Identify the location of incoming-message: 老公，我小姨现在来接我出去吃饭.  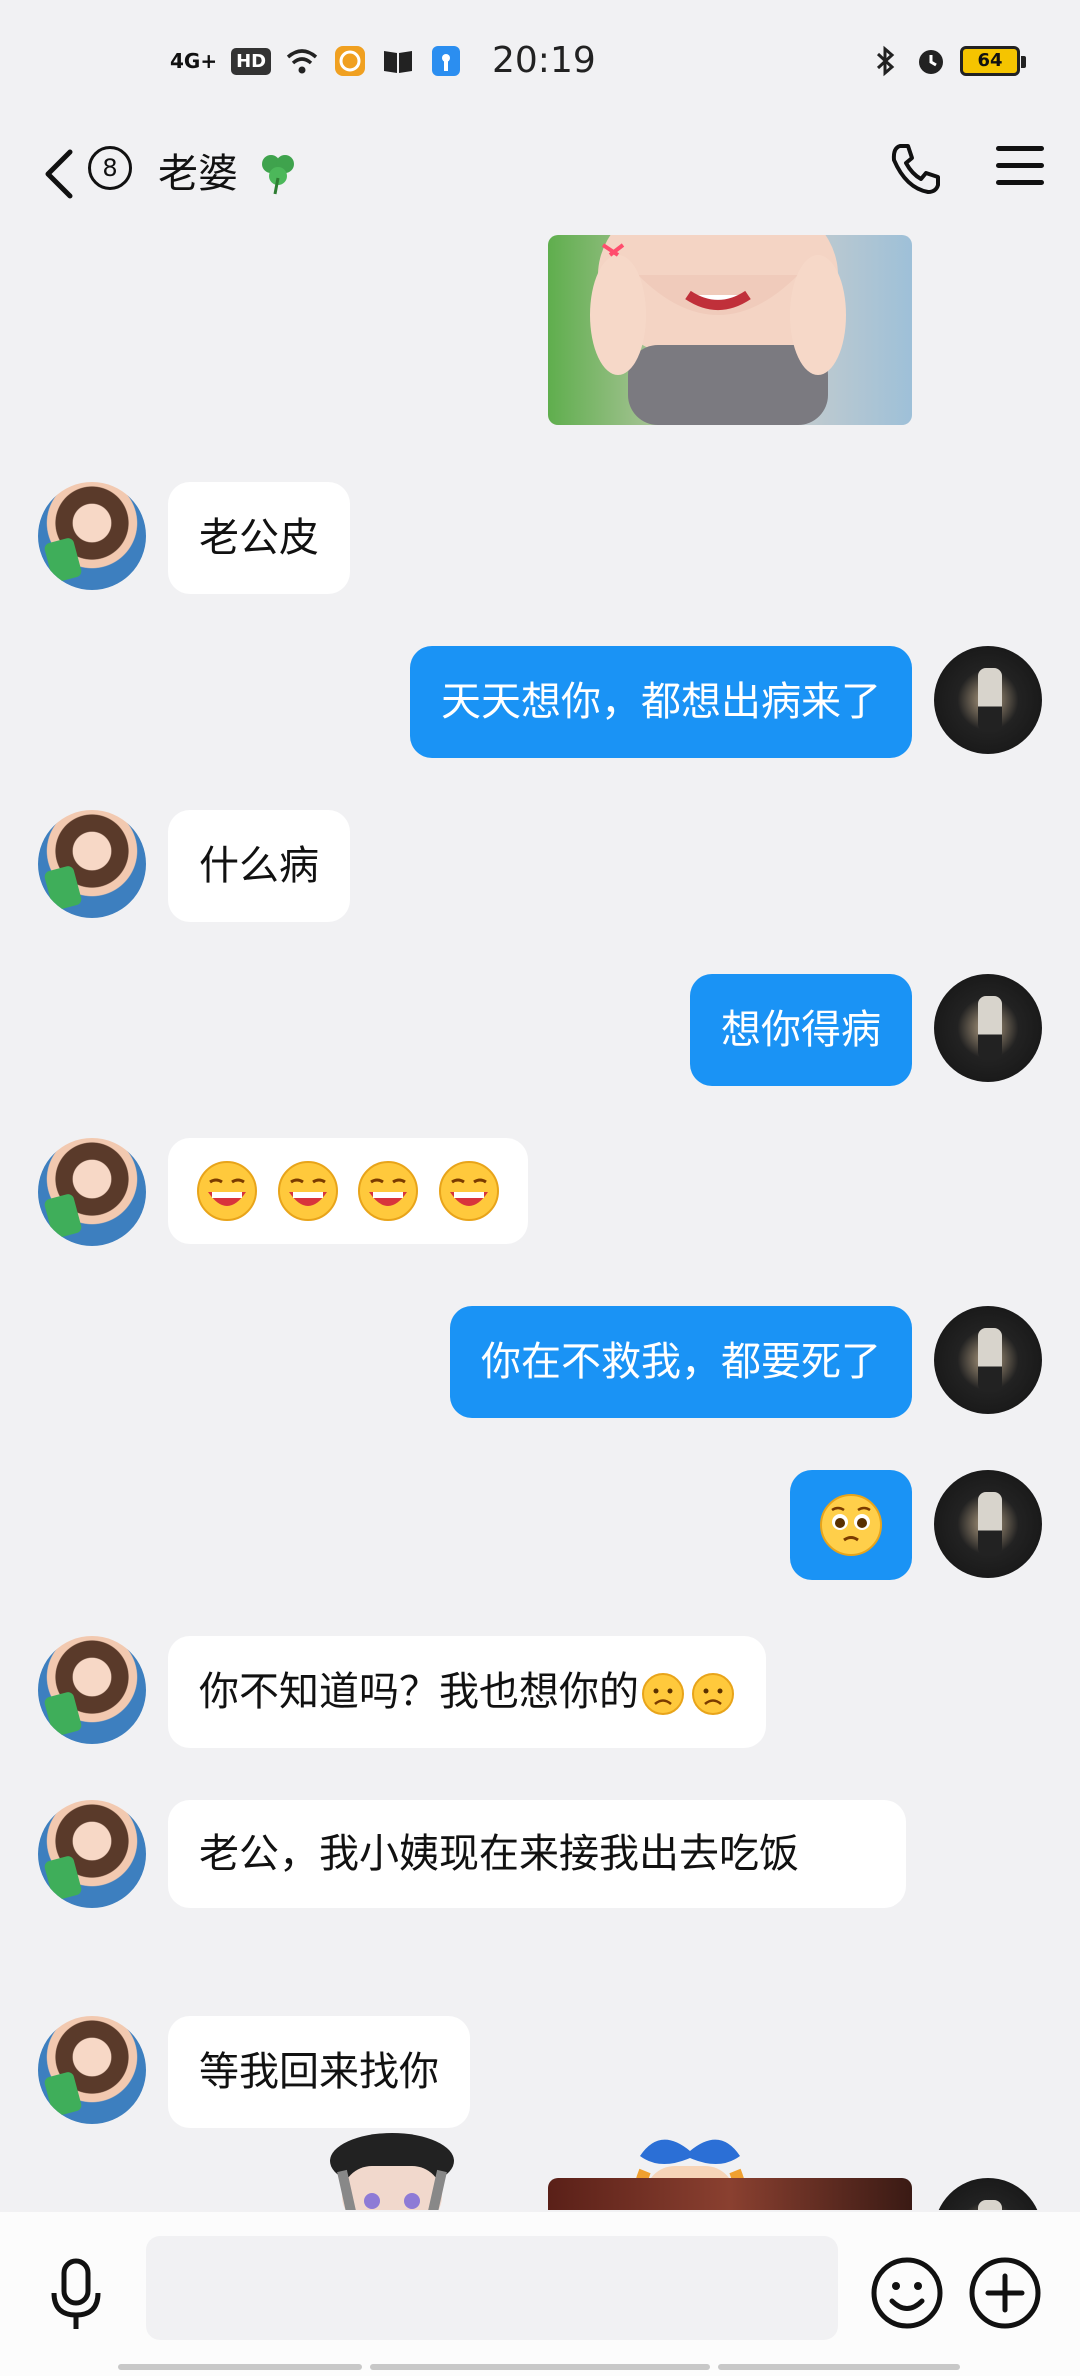
(537, 1854).